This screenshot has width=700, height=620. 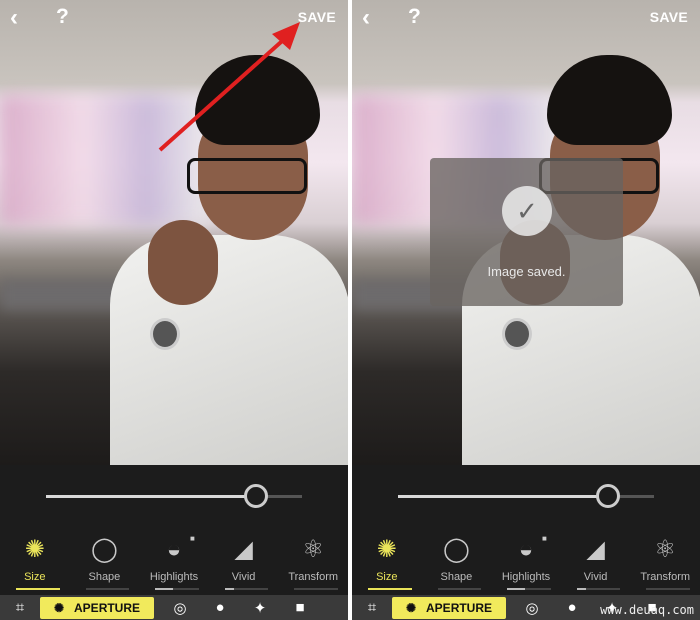 What do you see at coordinates (183, 262) in the screenshot?
I see `person-hand` at bounding box center [183, 262].